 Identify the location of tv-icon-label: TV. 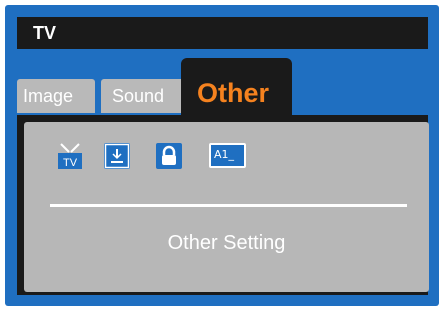
(70, 163).